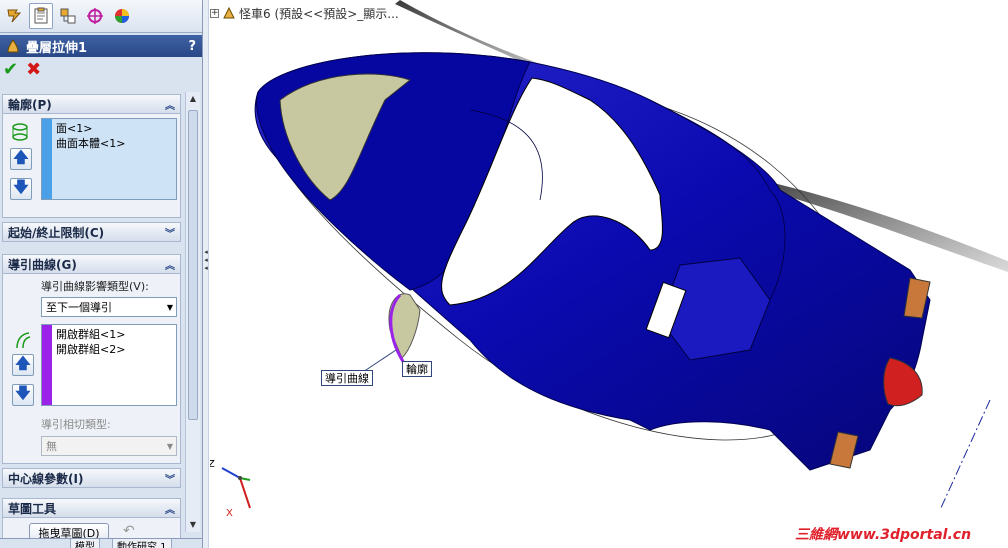 The height and width of the screenshot is (548, 1008). What do you see at coordinates (20, 132) in the screenshot?
I see `profile-icon` at bounding box center [20, 132].